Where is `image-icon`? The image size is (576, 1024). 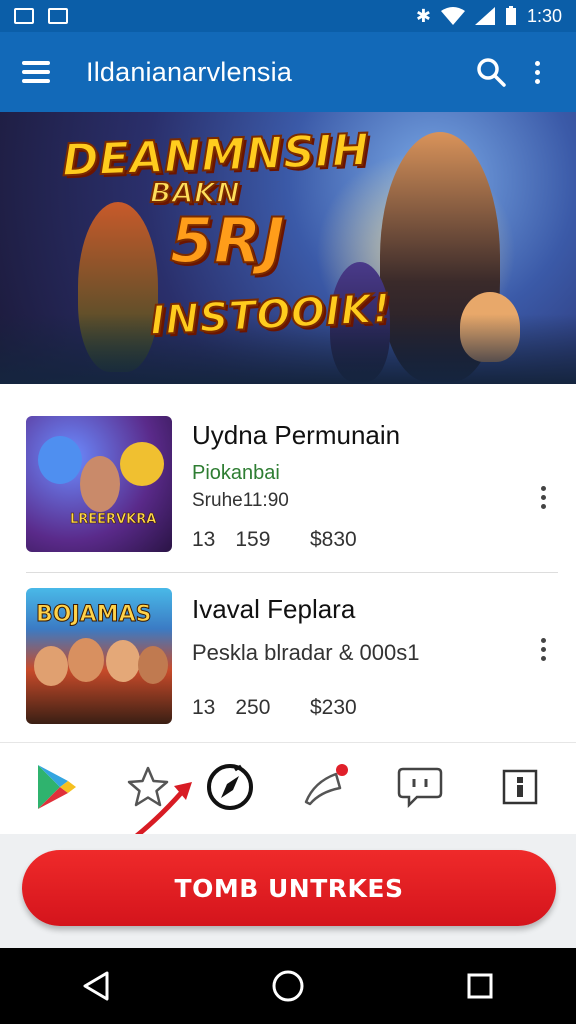
image-icon is located at coordinates (58, 16).